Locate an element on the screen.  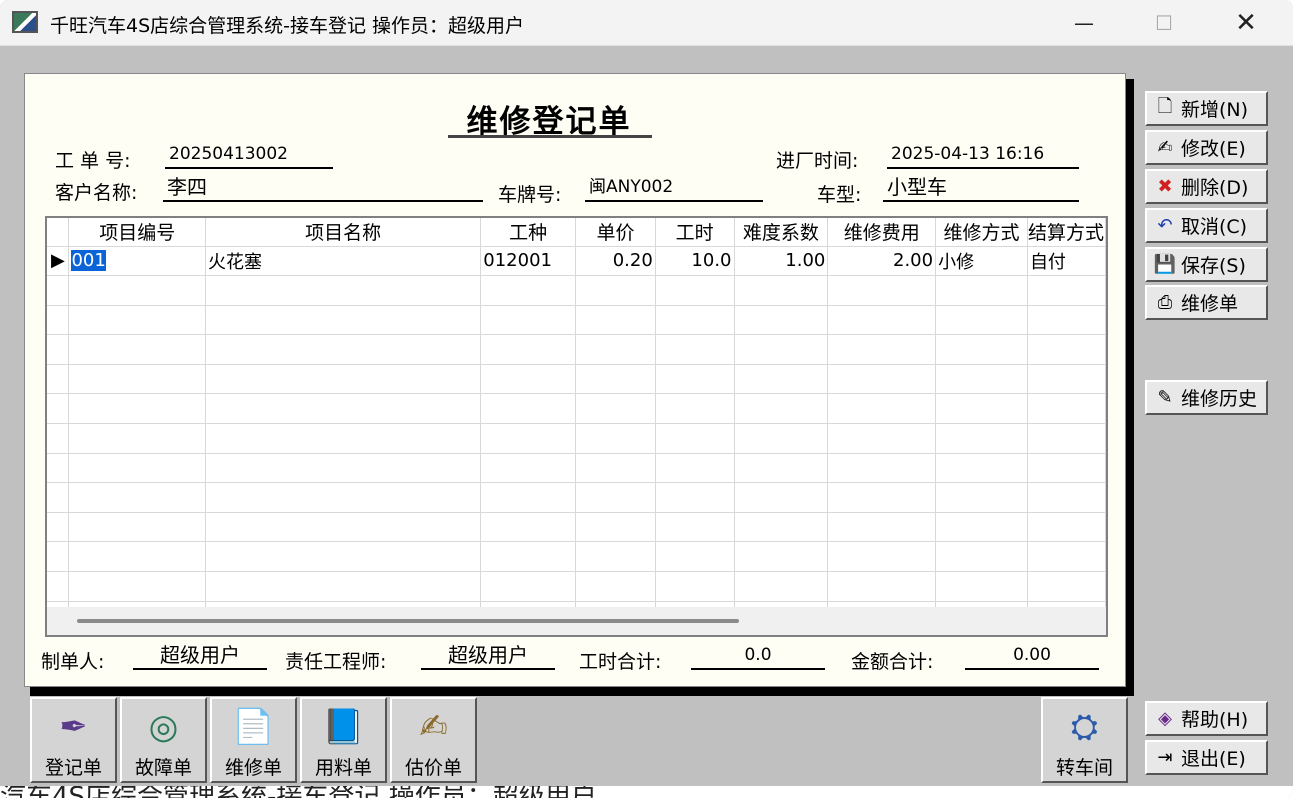
amount-total-field: 0.00 is located at coordinates (1032, 656).